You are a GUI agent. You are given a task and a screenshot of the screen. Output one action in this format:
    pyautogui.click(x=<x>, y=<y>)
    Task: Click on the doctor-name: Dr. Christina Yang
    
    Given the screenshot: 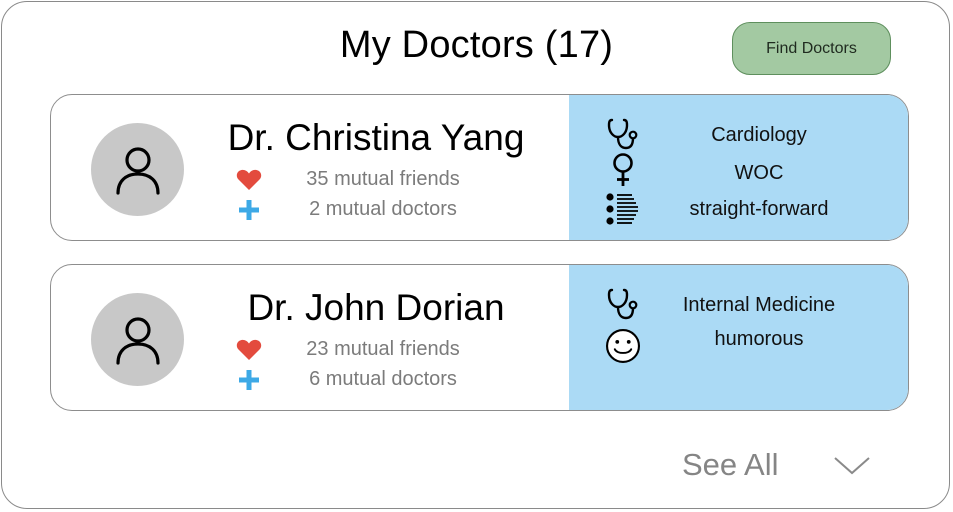 What is the action you would take?
    pyautogui.click(x=376, y=137)
    